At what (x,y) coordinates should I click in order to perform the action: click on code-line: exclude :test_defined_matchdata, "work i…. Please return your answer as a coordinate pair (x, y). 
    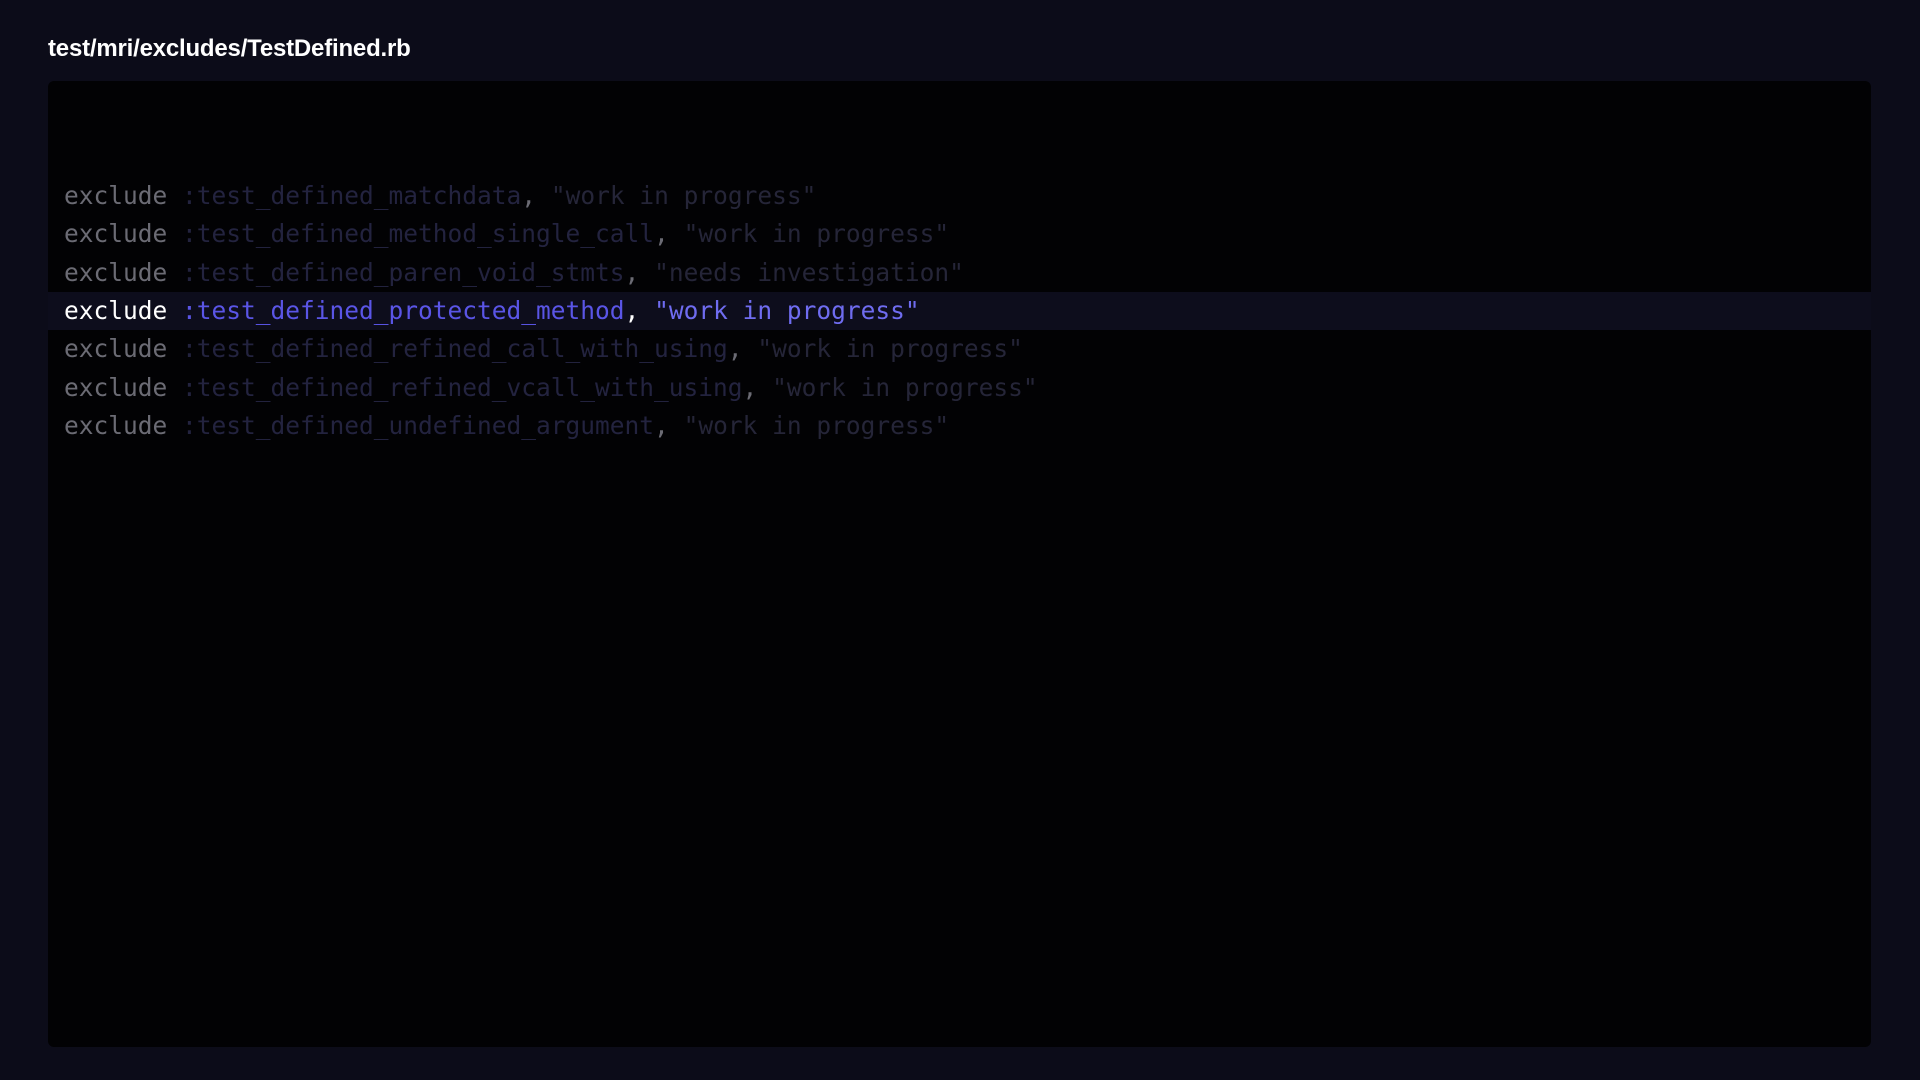
    Looking at the image, I should click on (959, 196).